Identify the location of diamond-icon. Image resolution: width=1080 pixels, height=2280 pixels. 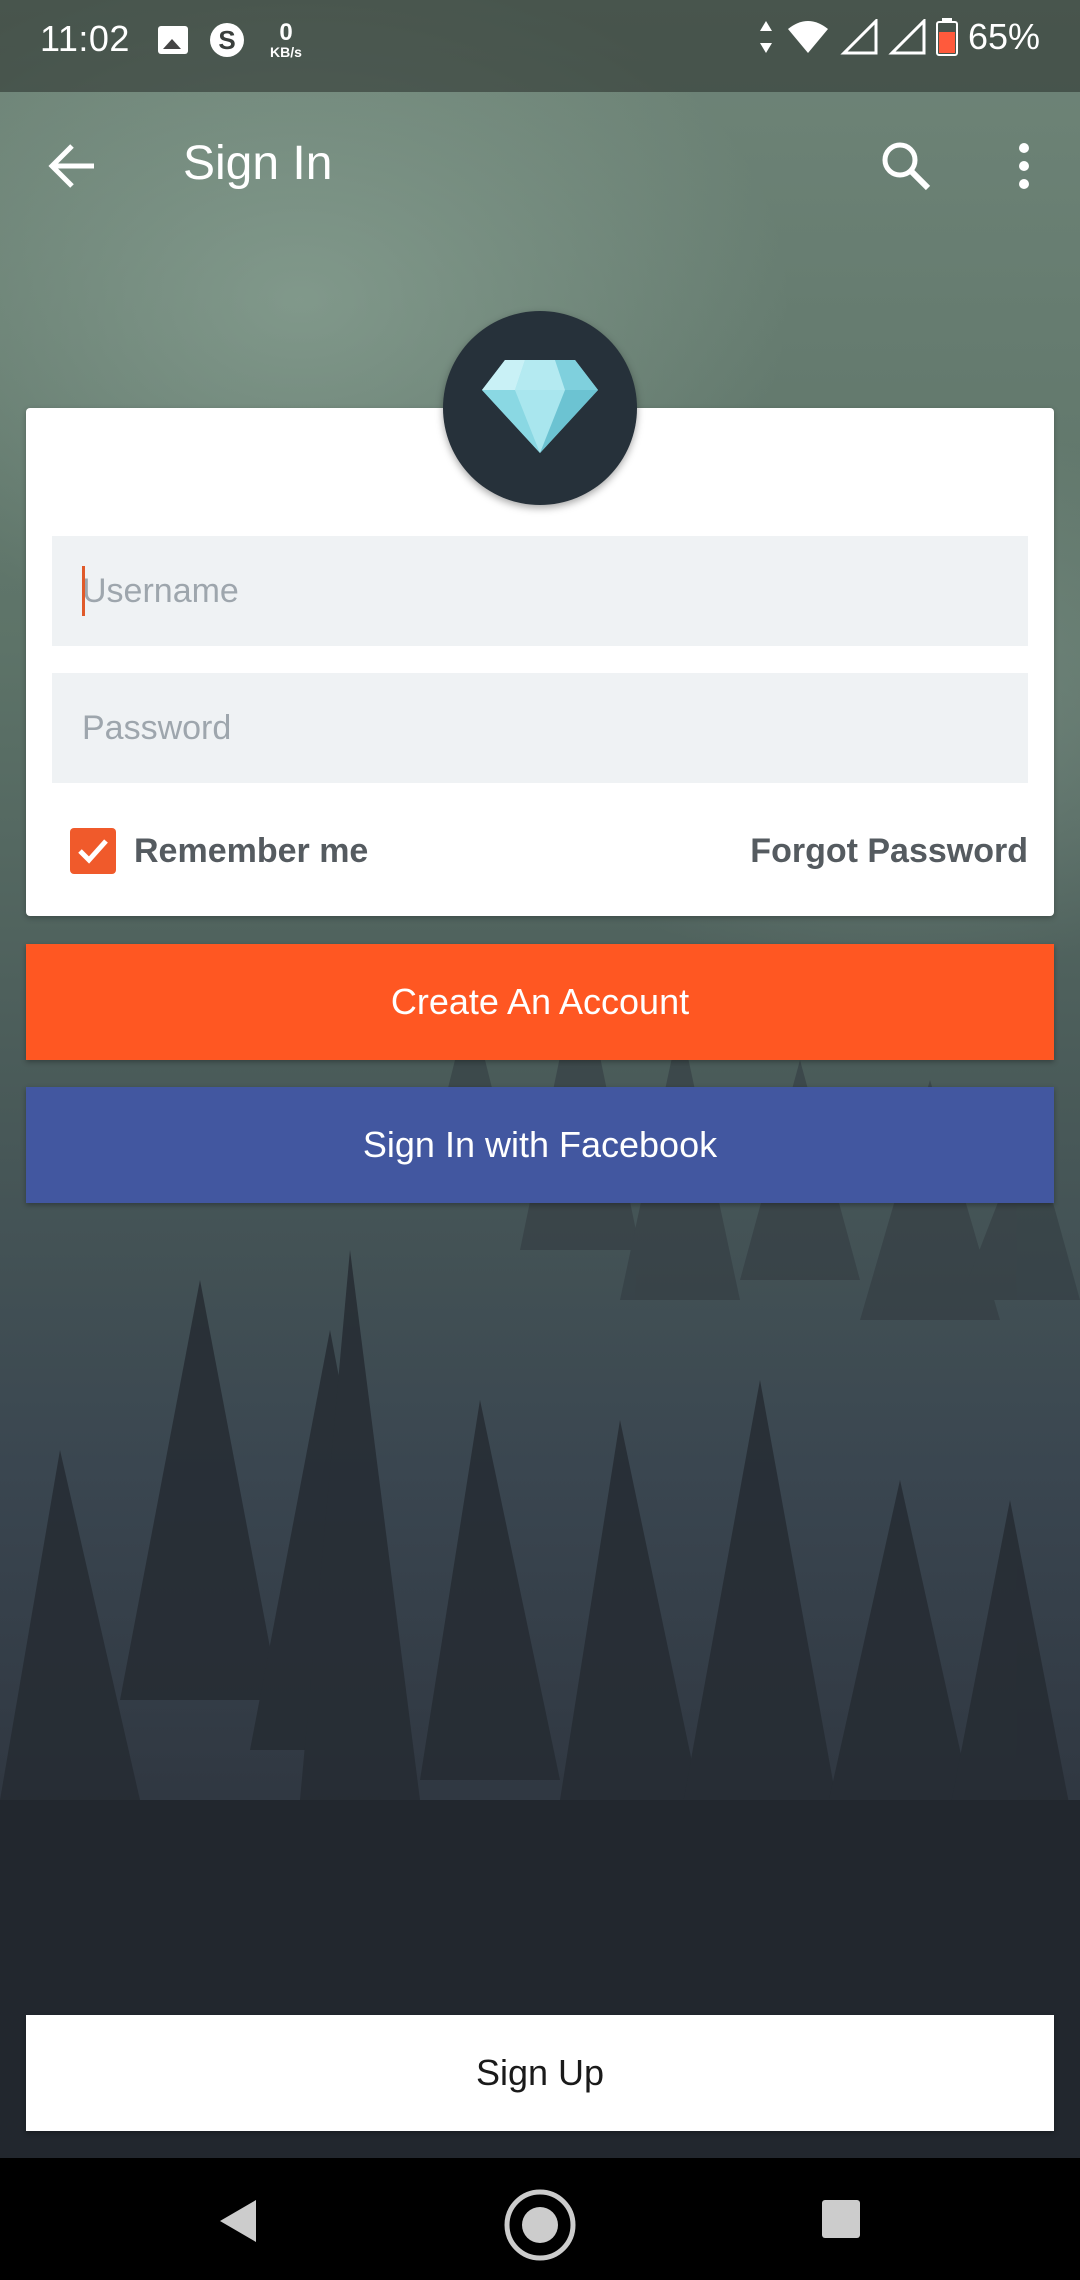
(540, 406).